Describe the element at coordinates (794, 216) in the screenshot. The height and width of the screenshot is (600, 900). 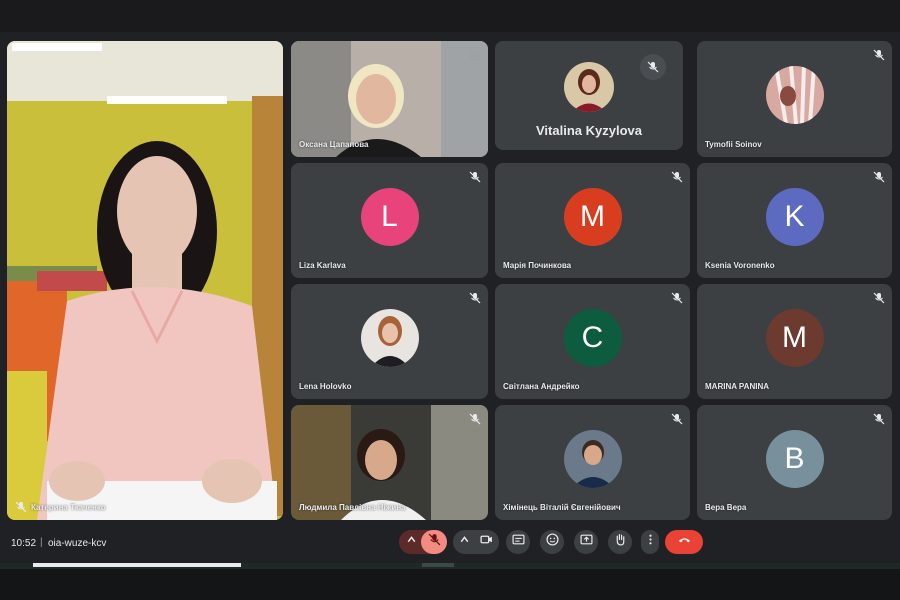
I see `participant-avatar: K` at that location.